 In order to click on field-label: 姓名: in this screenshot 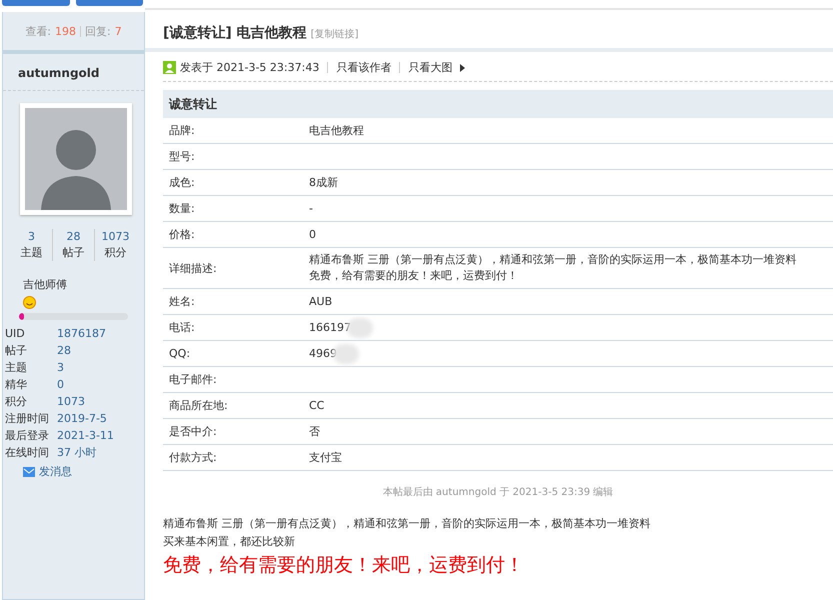, I will do `click(182, 301)`.